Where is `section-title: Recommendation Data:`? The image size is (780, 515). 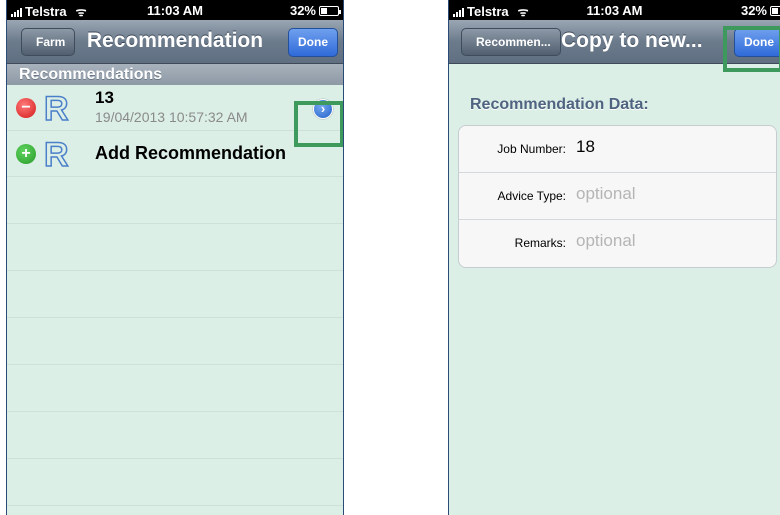
section-title: Recommendation Data: is located at coordinates (559, 104).